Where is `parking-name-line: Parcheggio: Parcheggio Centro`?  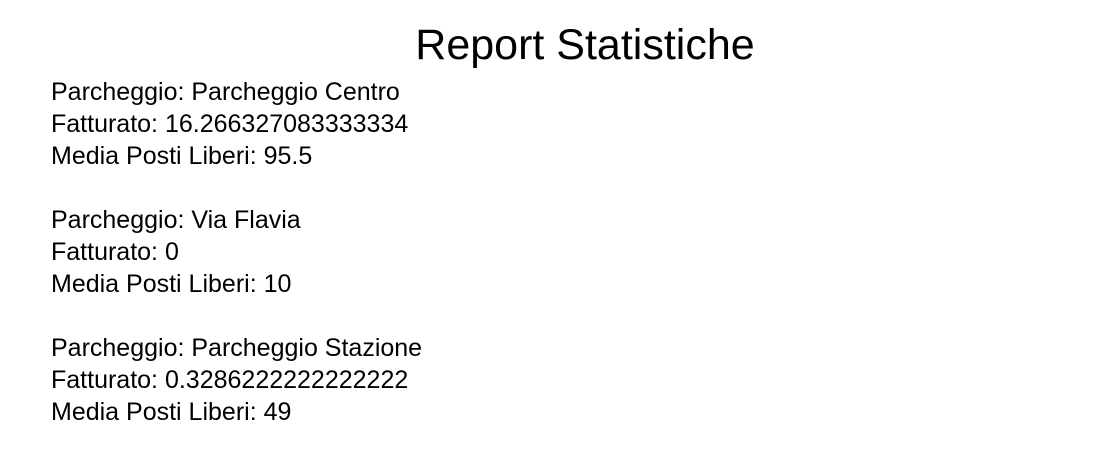 parking-name-line: Parcheggio: Parcheggio Centro is located at coordinates (551, 92).